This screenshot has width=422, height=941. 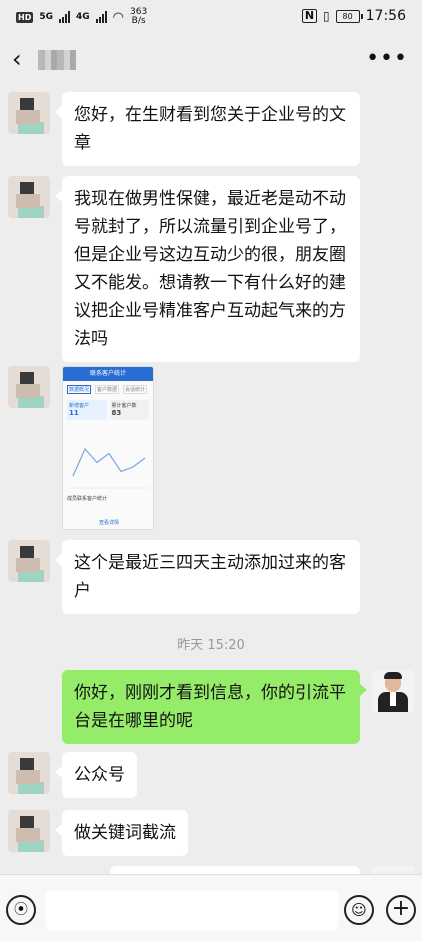 I want to click on vibrate-icon: ▯, so click(x=326, y=16).